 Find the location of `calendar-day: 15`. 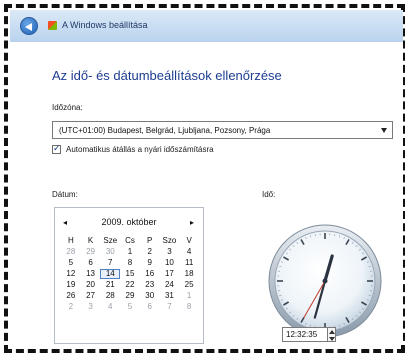

calendar-day: 15 is located at coordinates (130, 274).